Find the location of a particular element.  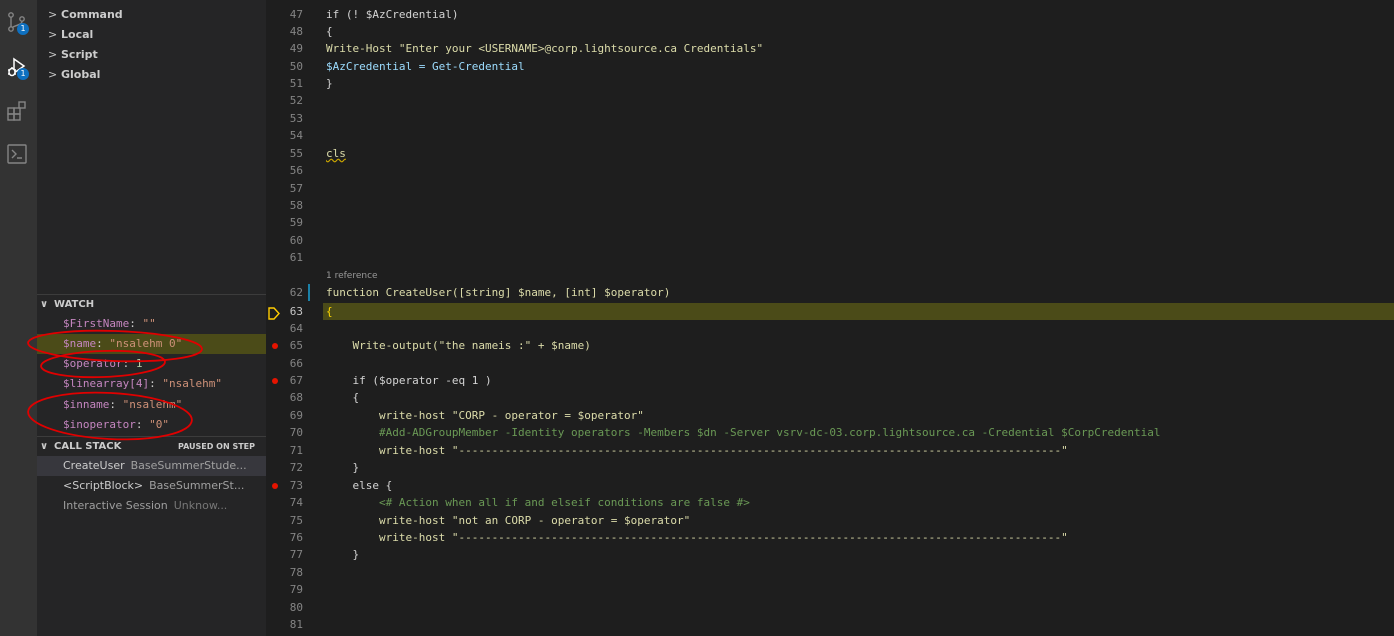

watch-name: $operator is located at coordinates (93, 363).